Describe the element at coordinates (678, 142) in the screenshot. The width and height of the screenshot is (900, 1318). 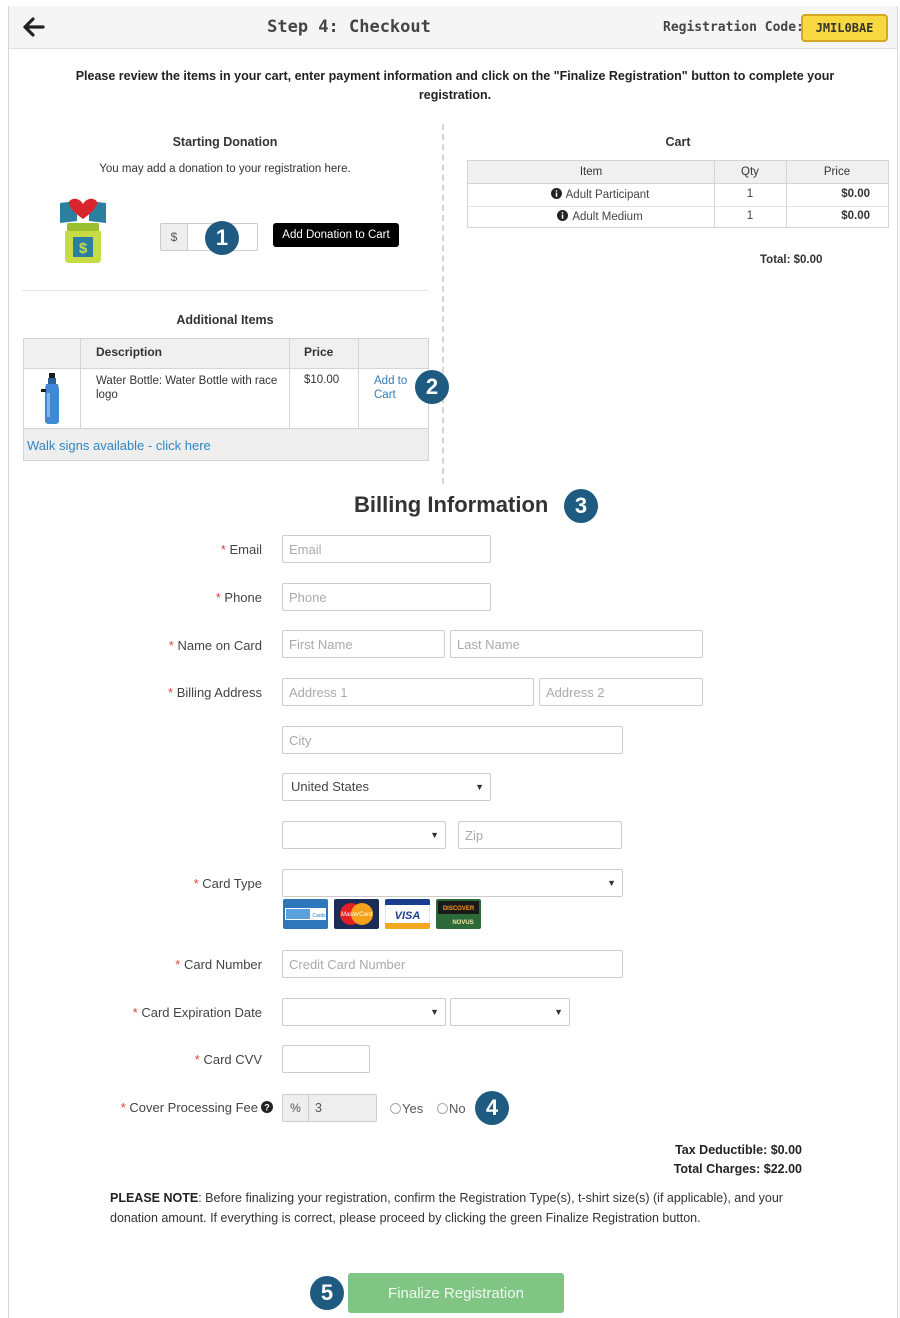
I see `cart-title: Cart` at that location.